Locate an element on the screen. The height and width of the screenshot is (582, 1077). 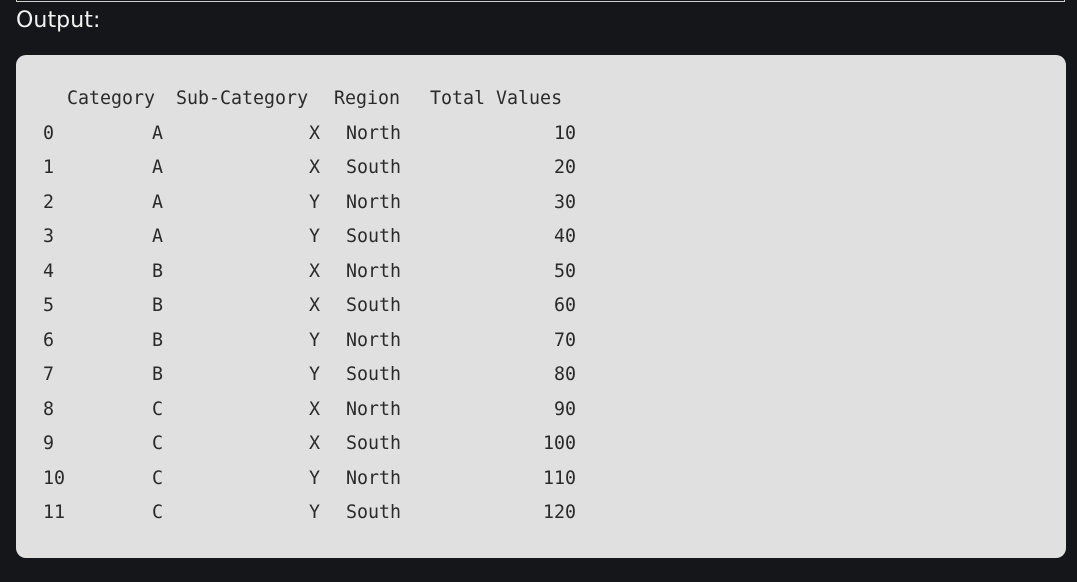
row-total-values: 20 is located at coordinates (564, 167).